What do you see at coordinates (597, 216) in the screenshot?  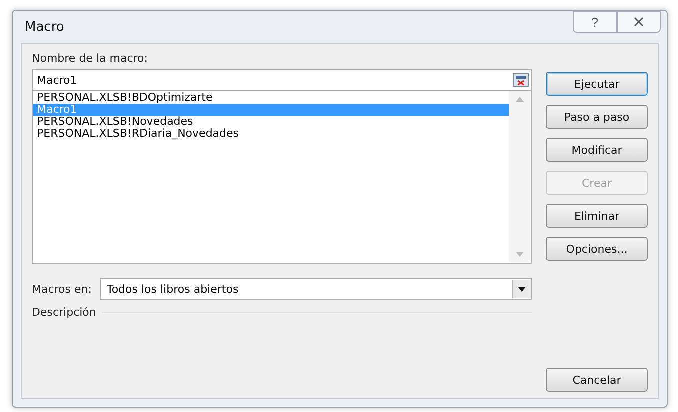 I see `dialog-button: Eliminar` at bounding box center [597, 216].